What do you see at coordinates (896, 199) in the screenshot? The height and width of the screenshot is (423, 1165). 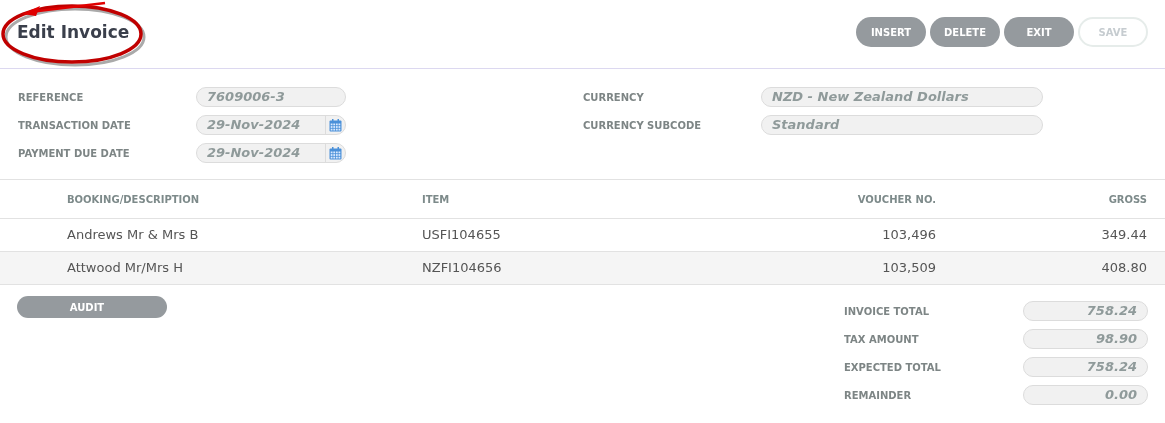 I see `column-header: VOUCHER NO.` at bounding box center [896, 199].